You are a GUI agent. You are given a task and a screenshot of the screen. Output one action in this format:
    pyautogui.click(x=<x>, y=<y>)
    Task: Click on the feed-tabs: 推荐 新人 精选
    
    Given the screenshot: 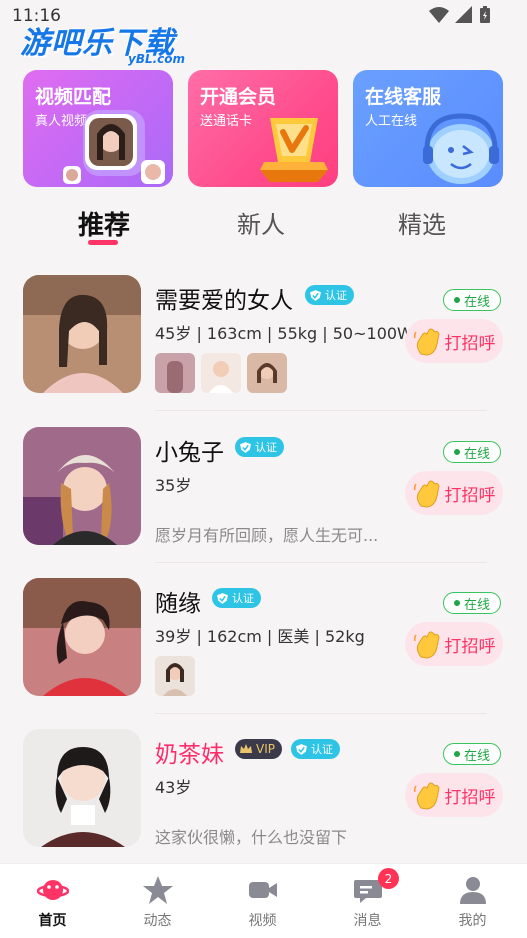 What is the action you would take?
    pyautogui.click(x=263, y=225)
    